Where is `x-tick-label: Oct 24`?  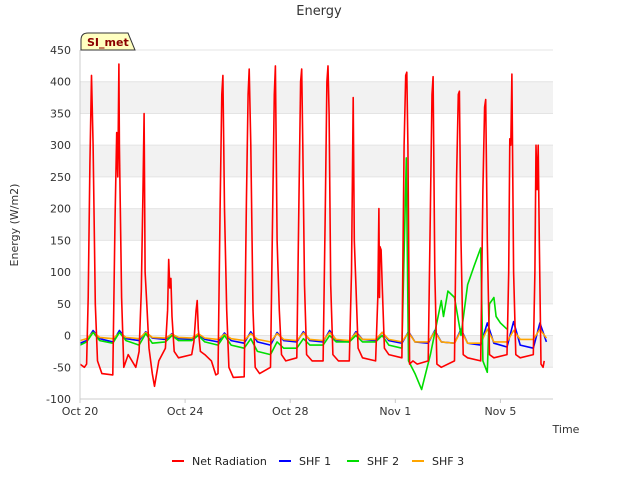
x-tick-label: Oct 24 is located at coordinates (185, 411).